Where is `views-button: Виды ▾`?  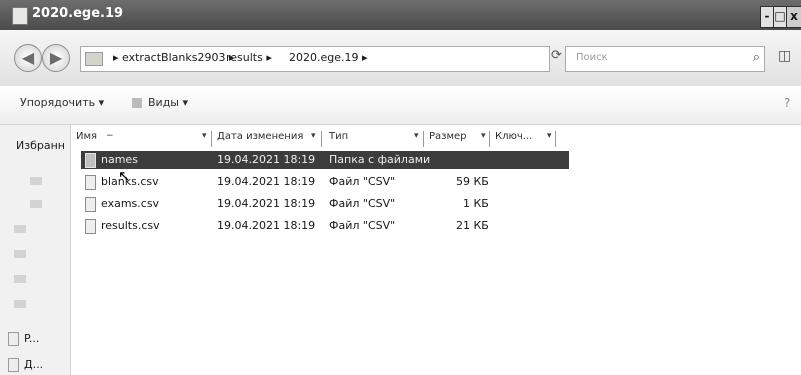 views-button: Виды ▾ is located at coordinates (168, 102).